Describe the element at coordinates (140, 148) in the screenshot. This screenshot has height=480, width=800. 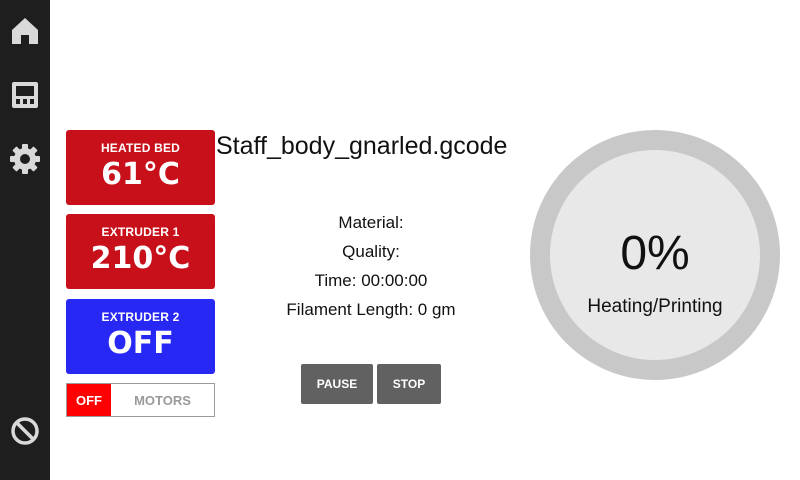
I see `heated-bed-label: HEATED BED` at that location.